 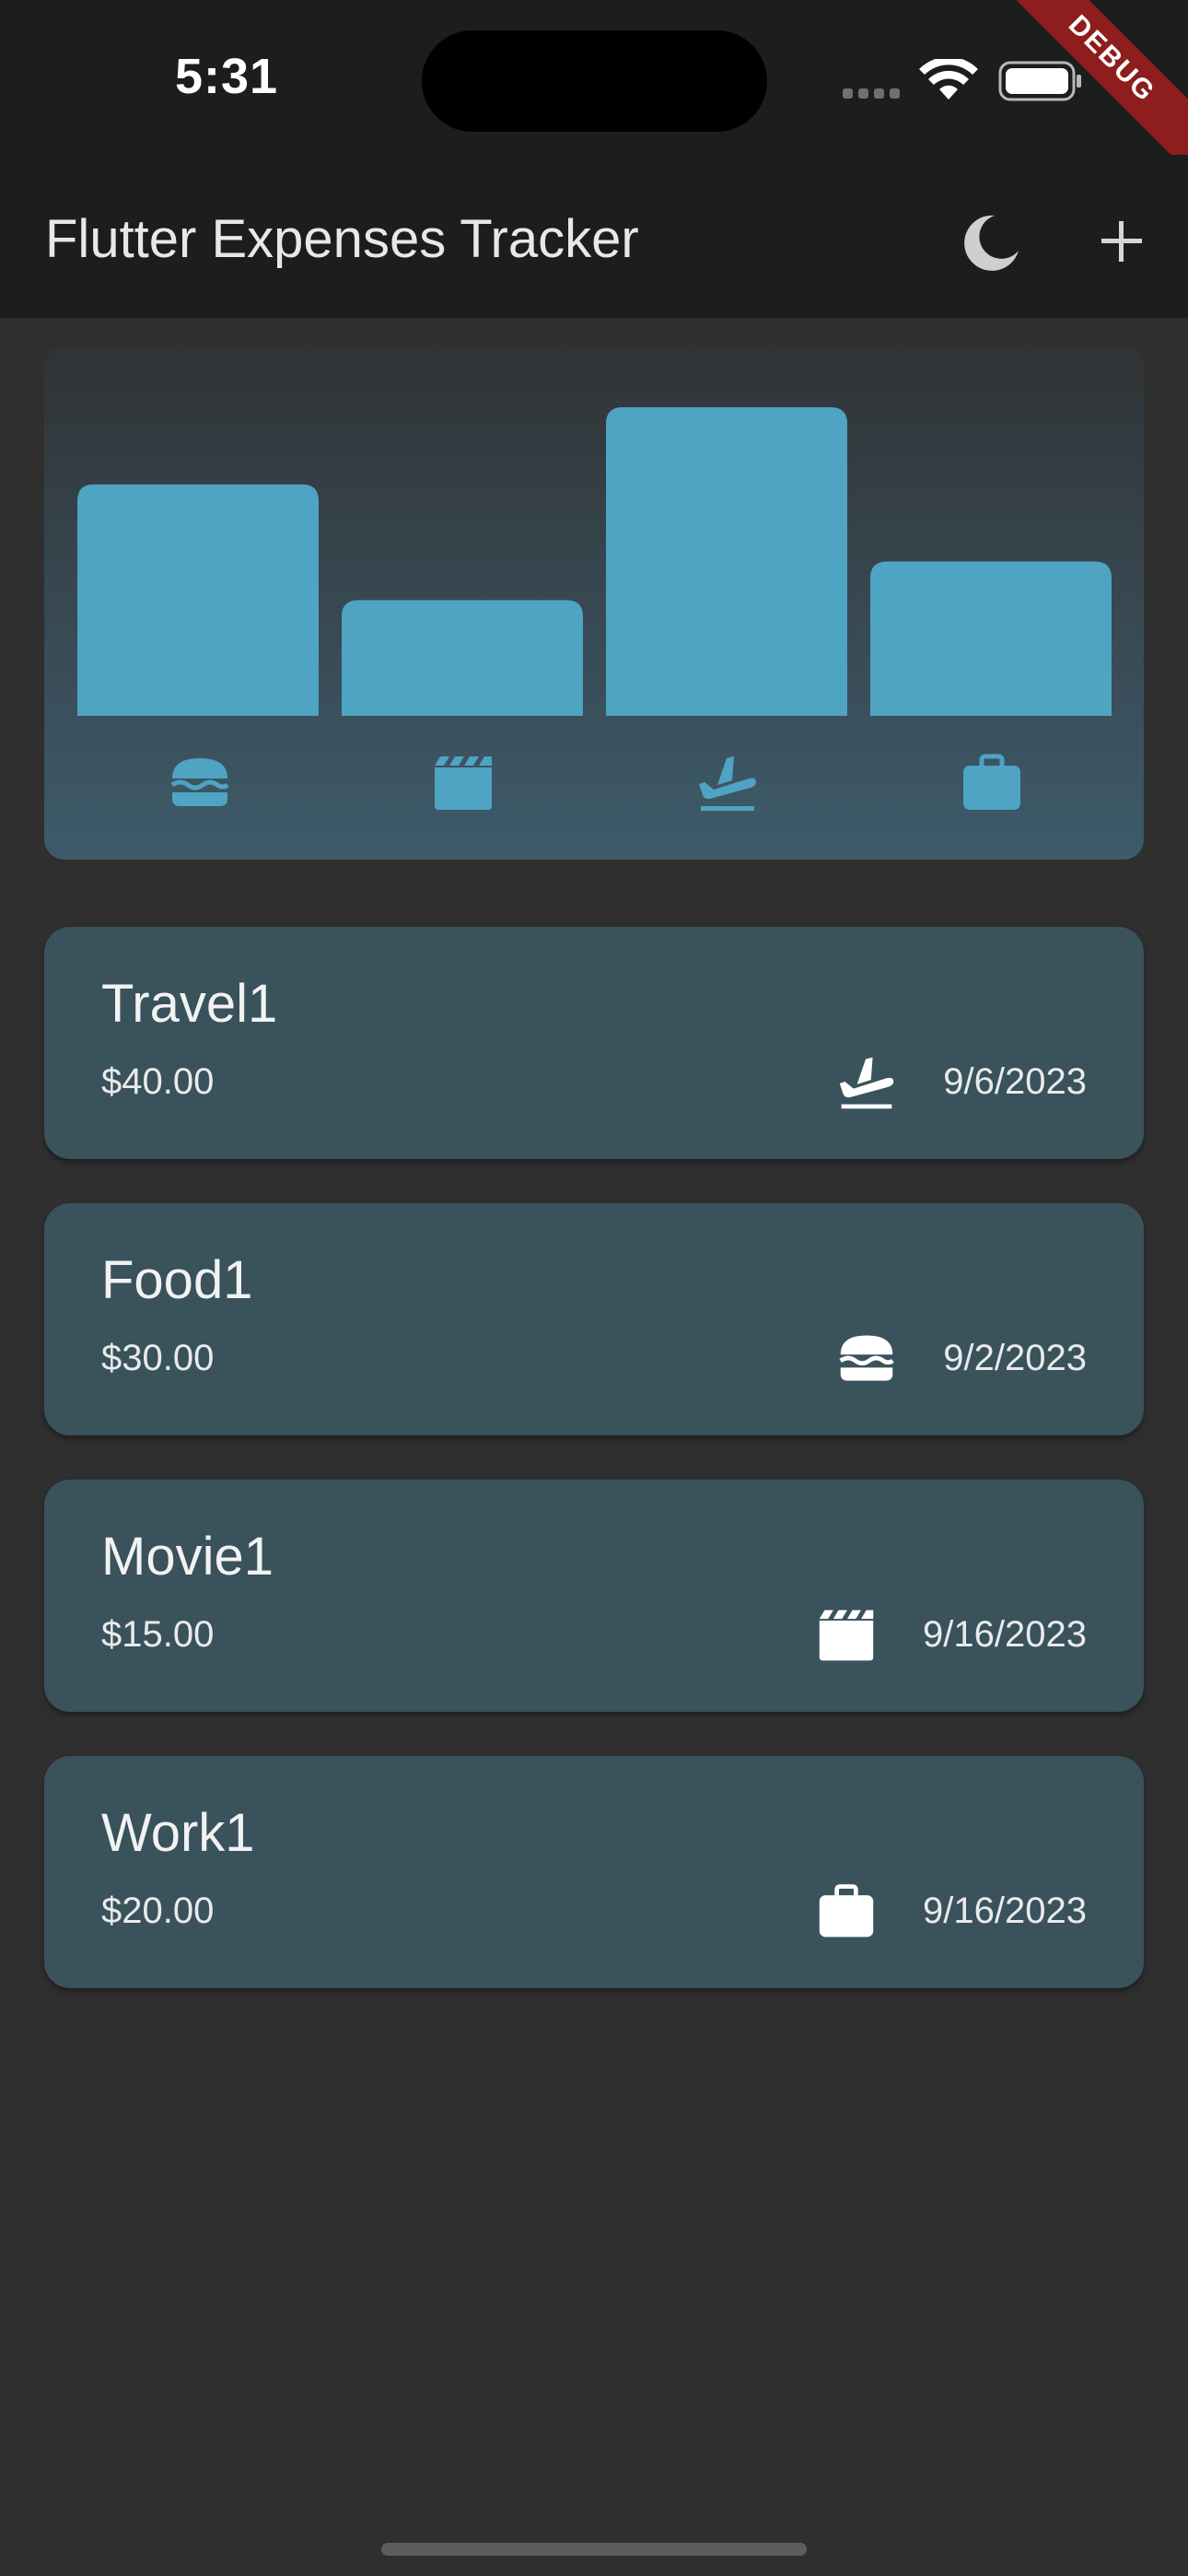 I want to click on expense-item-work1: Work1 $20.00 9/16/2023, so click(x=594, y=1872).